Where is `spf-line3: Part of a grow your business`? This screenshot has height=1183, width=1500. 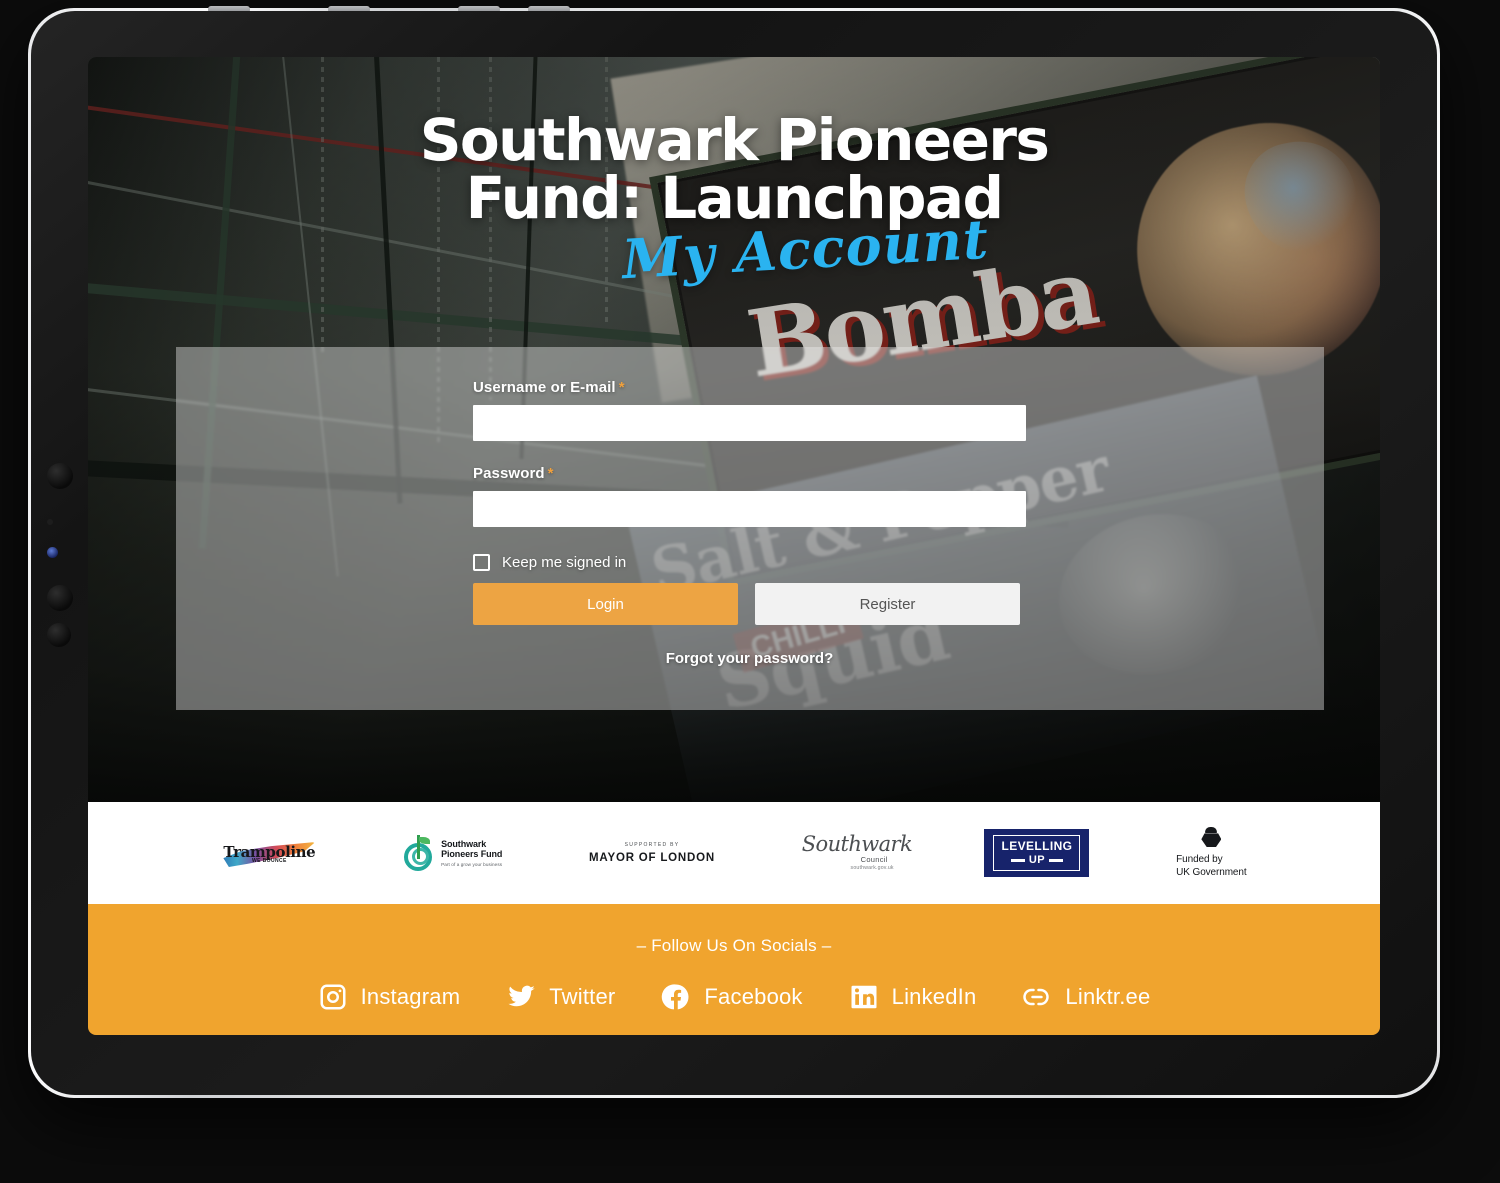 spf-line3: Part of a grow your business is located at coordinates (472, 864).